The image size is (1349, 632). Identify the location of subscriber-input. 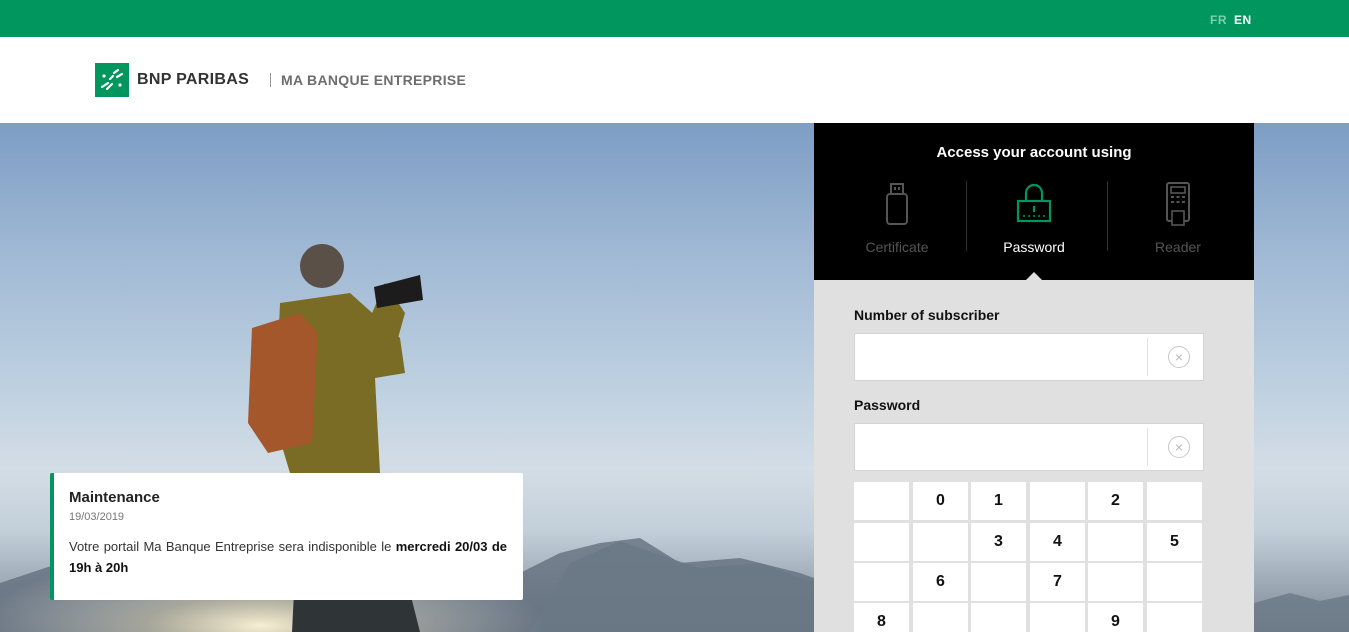
(1001, 357).